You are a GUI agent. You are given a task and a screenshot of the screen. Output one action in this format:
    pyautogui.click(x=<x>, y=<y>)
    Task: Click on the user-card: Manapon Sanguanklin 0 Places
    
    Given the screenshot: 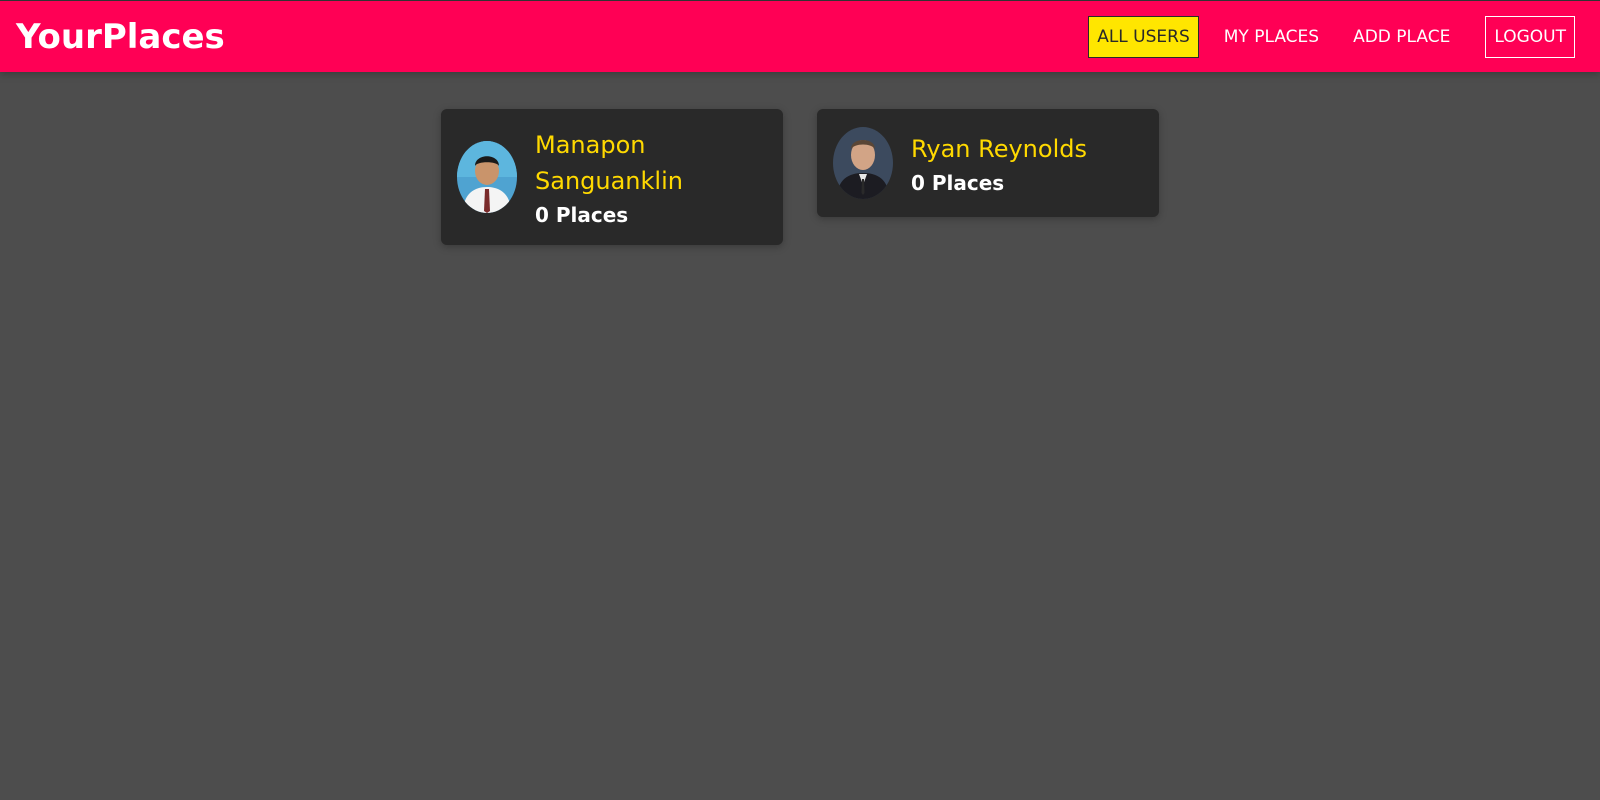 What is the action you would take?
    pyautogui.click(x=612, y=177)
    